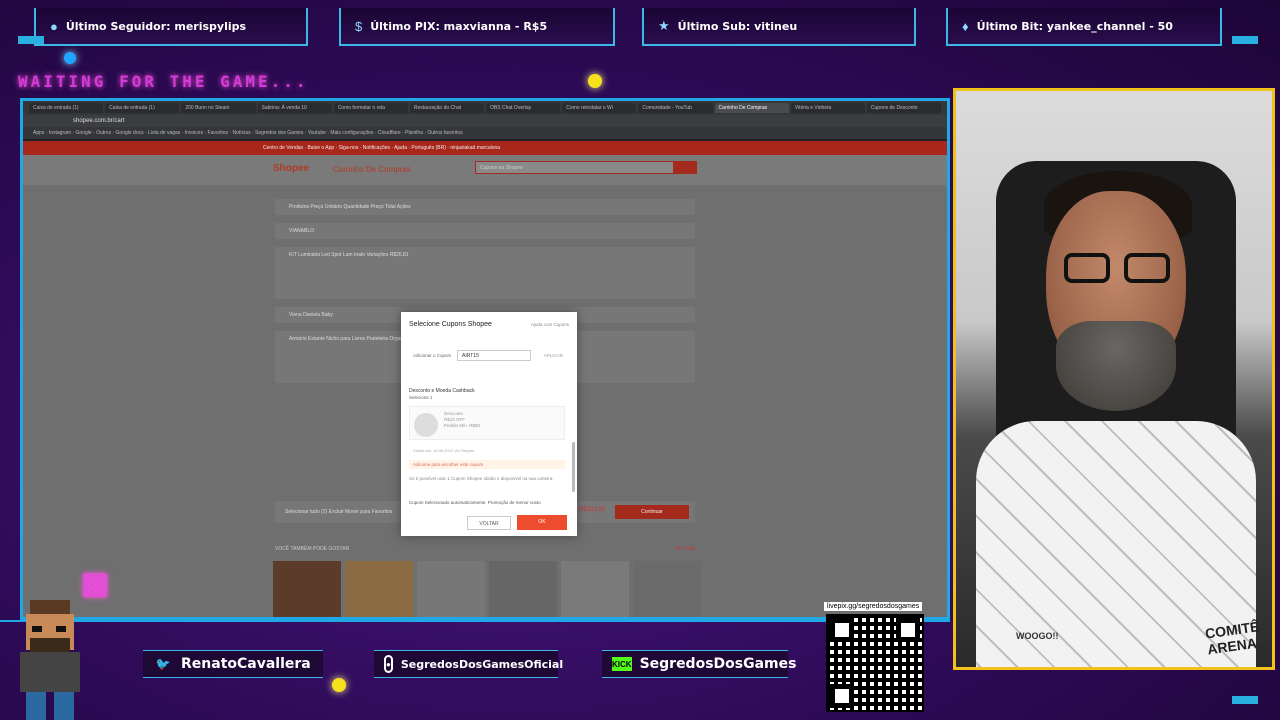 Image resolution: width=1280 pixels, height=720 pixels. I want to click on section-title: Desconto e Moeda Cashback, so click(442, 391).